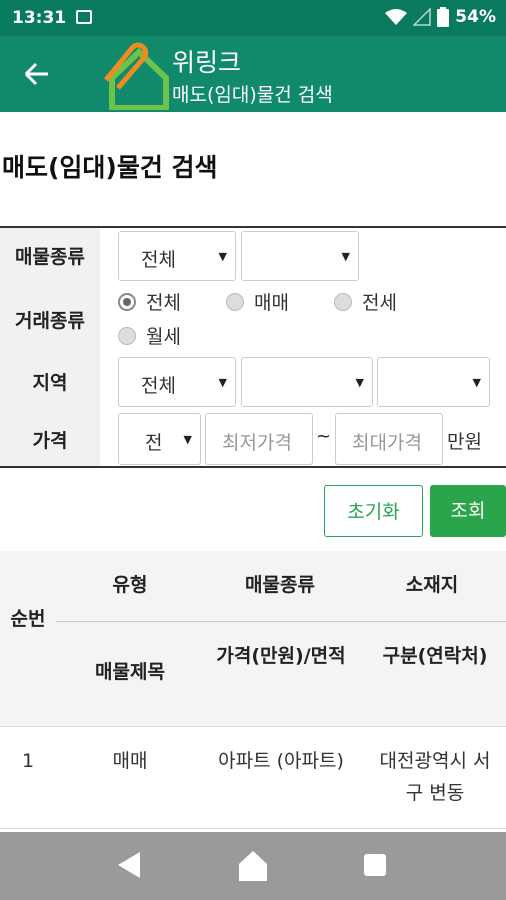  What do you see at coordinates (468, 511) in the screenshot?
I see `search-button: 조회` at bounding box center [468, 511].